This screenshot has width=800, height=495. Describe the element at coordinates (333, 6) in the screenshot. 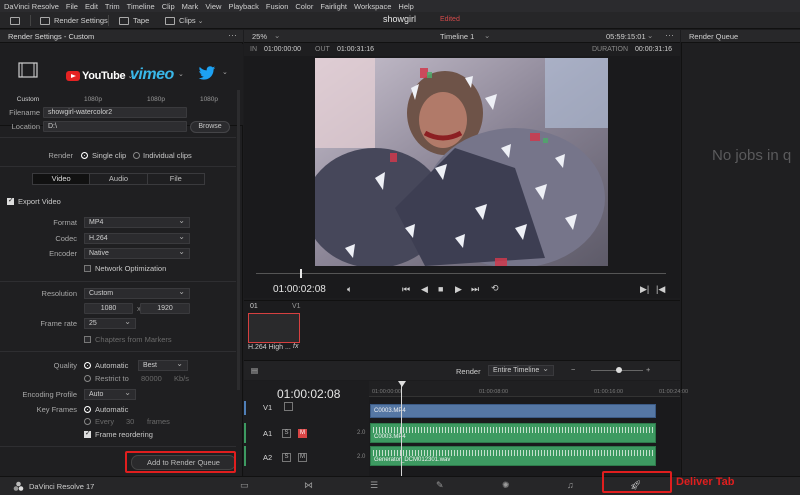

I see `menu-fairlight: Fairlight` at that location.